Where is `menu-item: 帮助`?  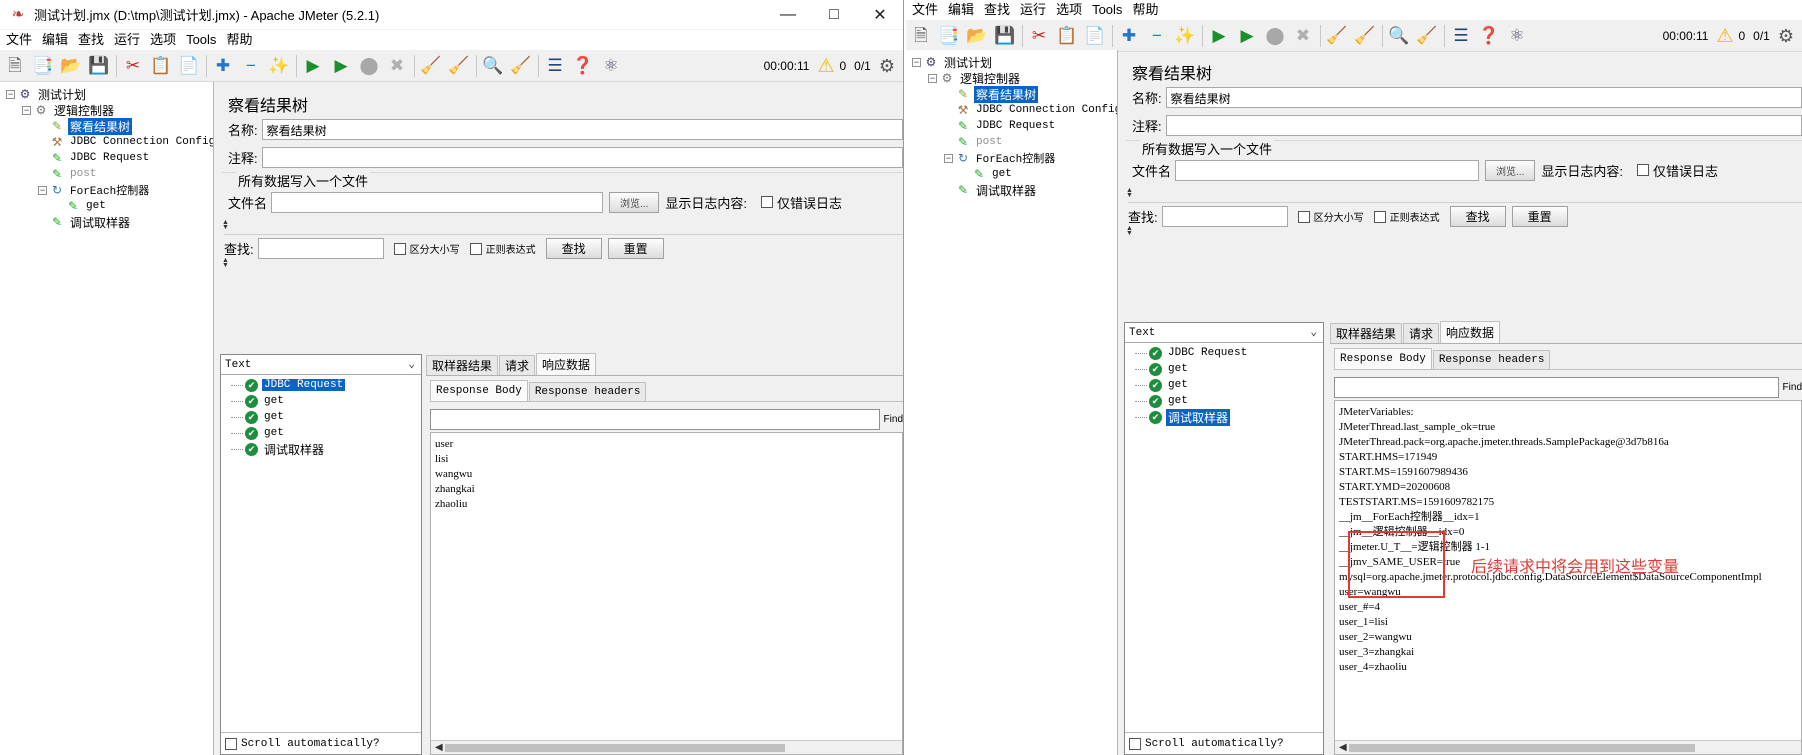 menu-item: 帮助 is located at coordinates (240, 40).